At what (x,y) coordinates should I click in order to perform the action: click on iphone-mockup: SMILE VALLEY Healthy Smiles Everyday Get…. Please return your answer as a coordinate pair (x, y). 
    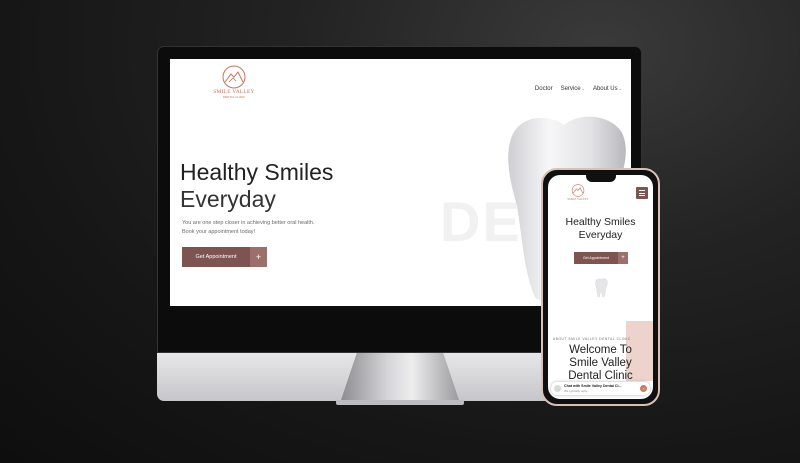
    Looking at the image, I should click on (600, 287).